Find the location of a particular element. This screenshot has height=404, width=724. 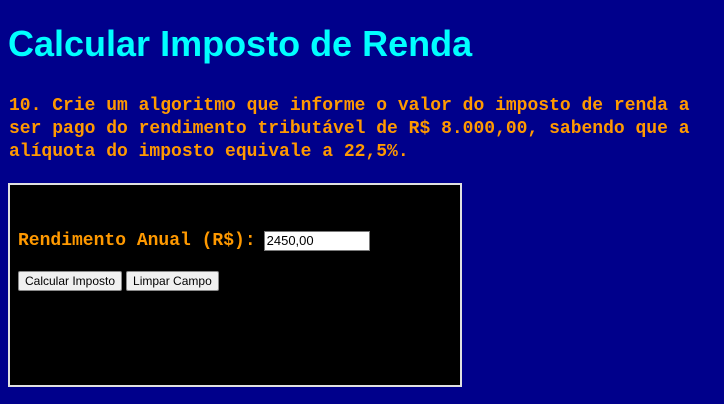

clear-field-button: Limpar Campo is located at coordinates (172, 281).